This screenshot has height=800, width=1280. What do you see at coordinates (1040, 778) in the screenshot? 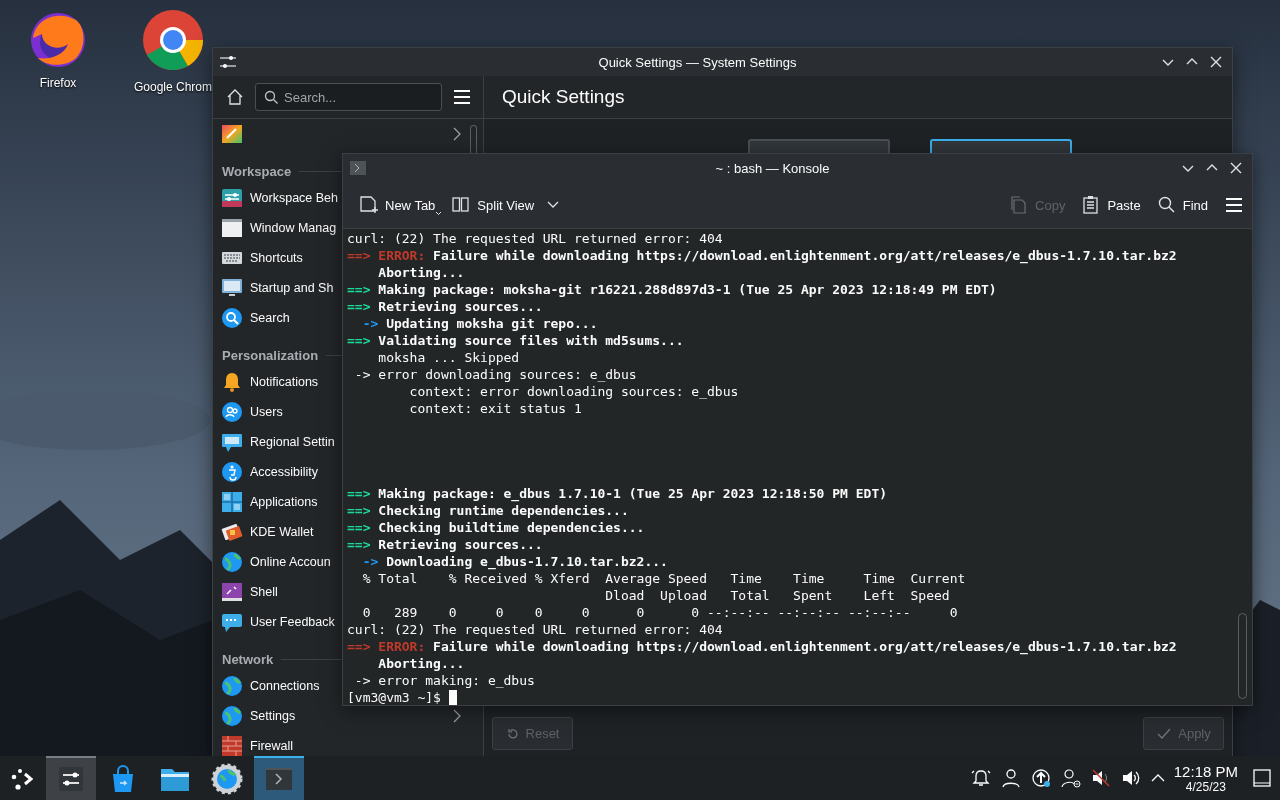
I see `update-icon` at bounding box center [1040, 778].